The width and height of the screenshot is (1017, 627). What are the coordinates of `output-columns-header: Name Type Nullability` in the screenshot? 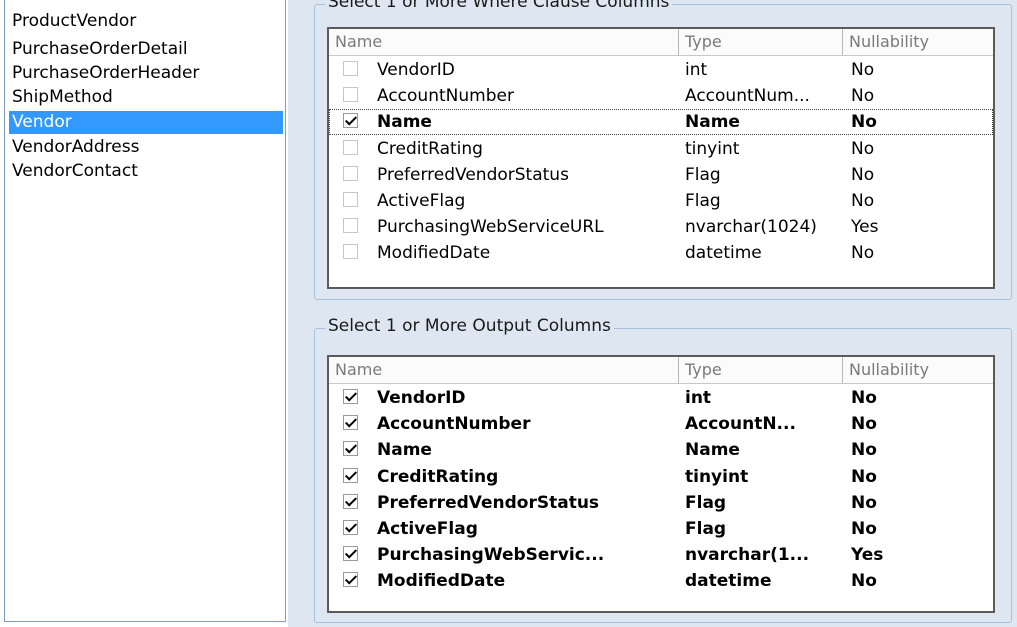 It's located at (661, 370).